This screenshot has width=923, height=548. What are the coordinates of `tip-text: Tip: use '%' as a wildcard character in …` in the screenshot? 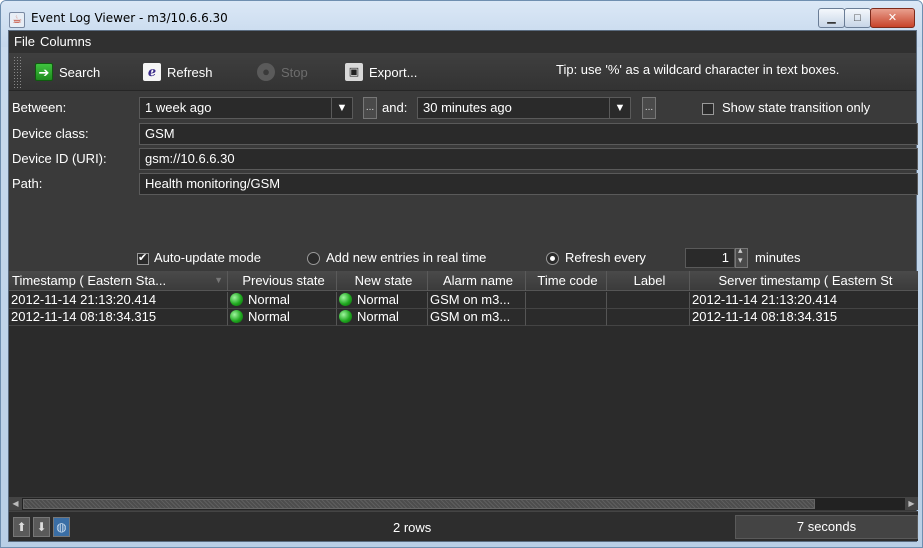 It's located at (698, 69).